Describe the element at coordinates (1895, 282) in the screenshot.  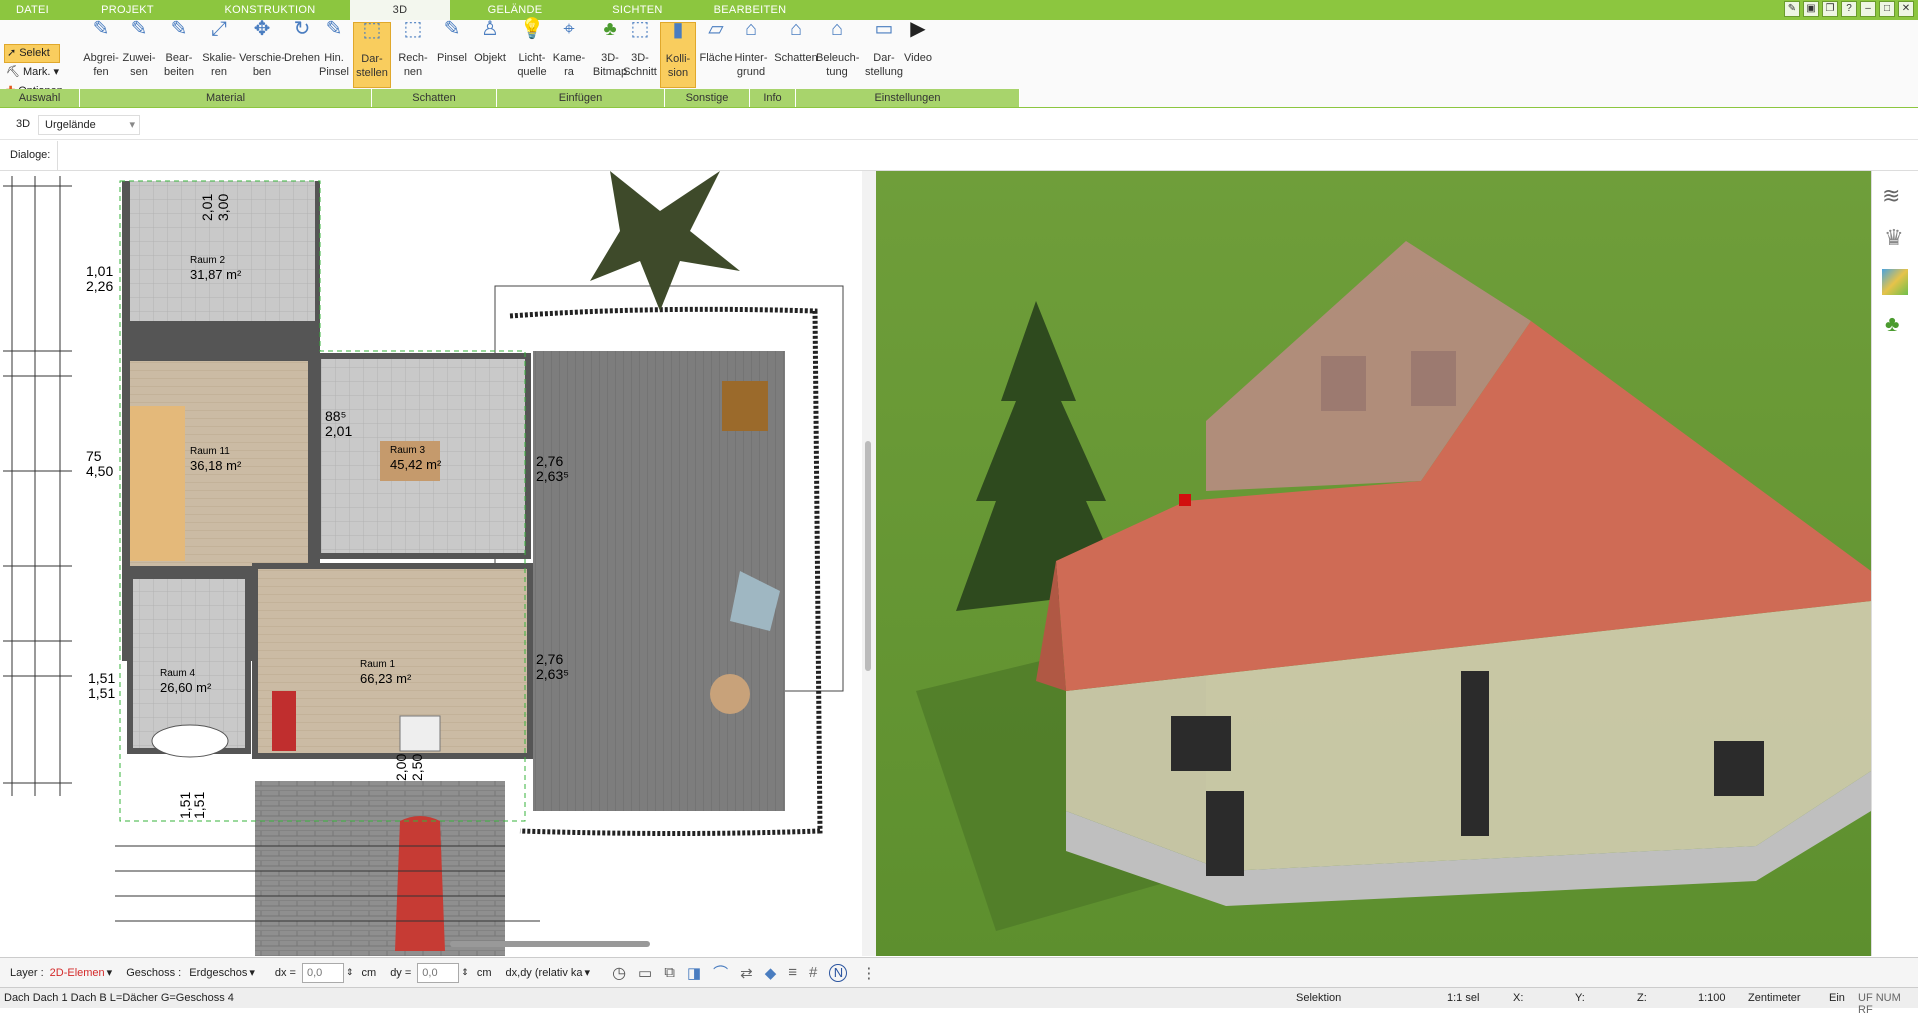
I see `materials-icon` at that location.